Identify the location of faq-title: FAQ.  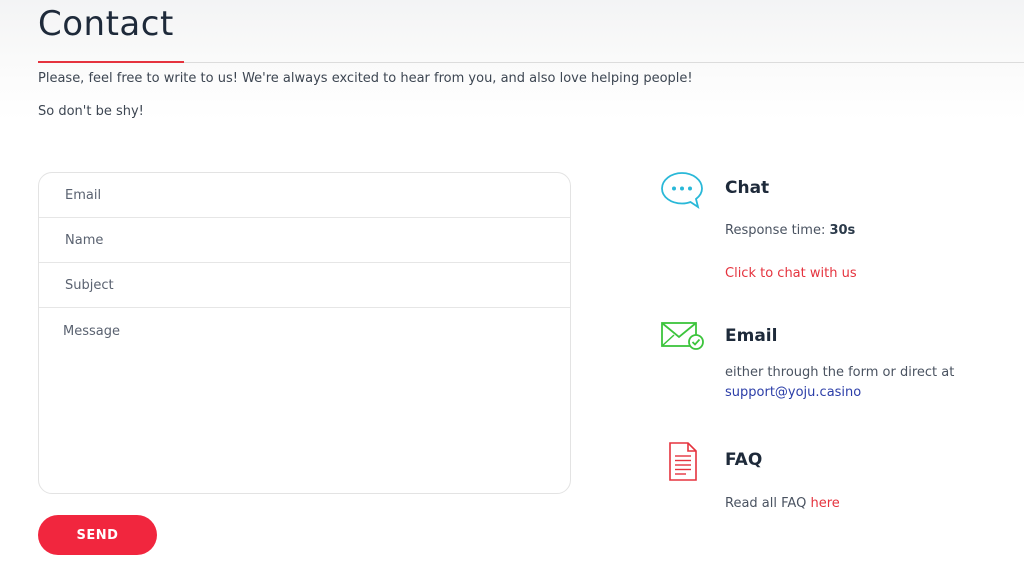
(744, 460).